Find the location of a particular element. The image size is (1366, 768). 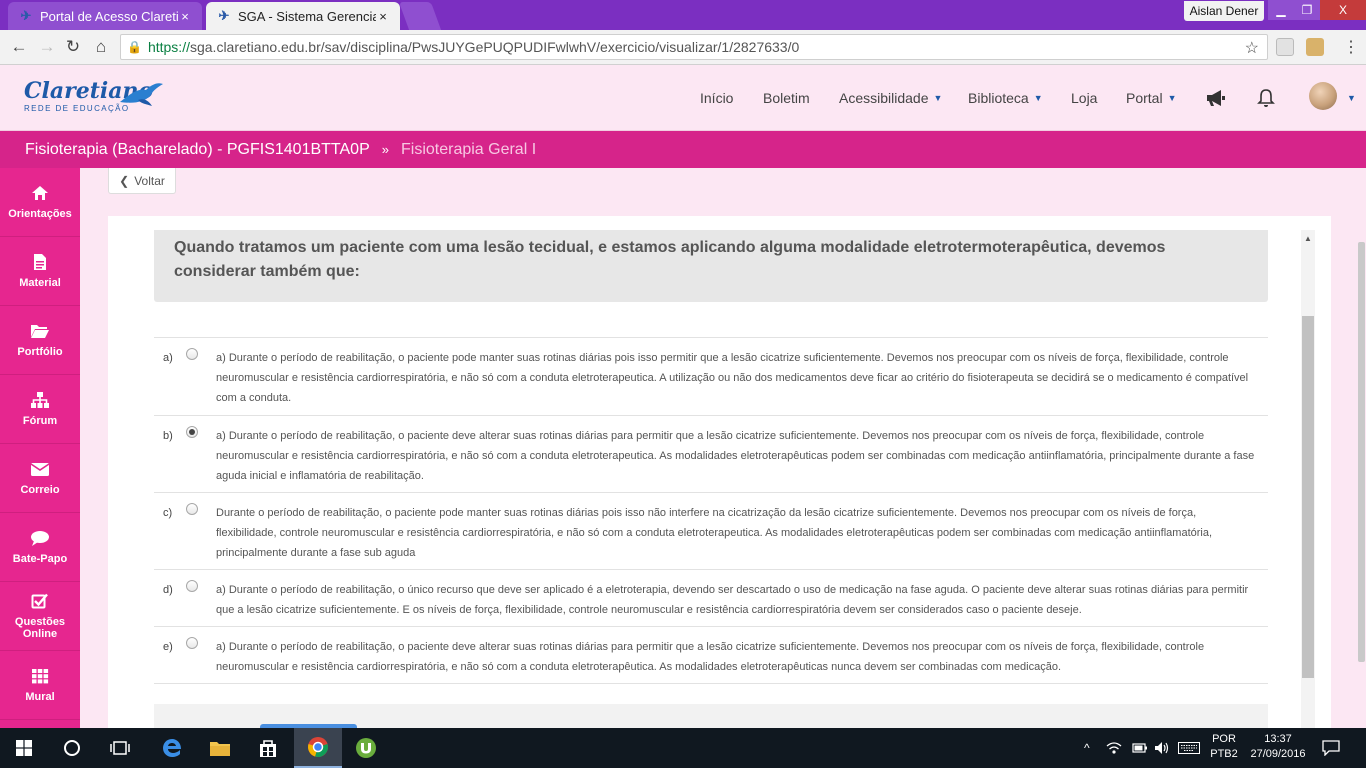

sidebar-item-label: Fórum is located at coordinates (40, 421).